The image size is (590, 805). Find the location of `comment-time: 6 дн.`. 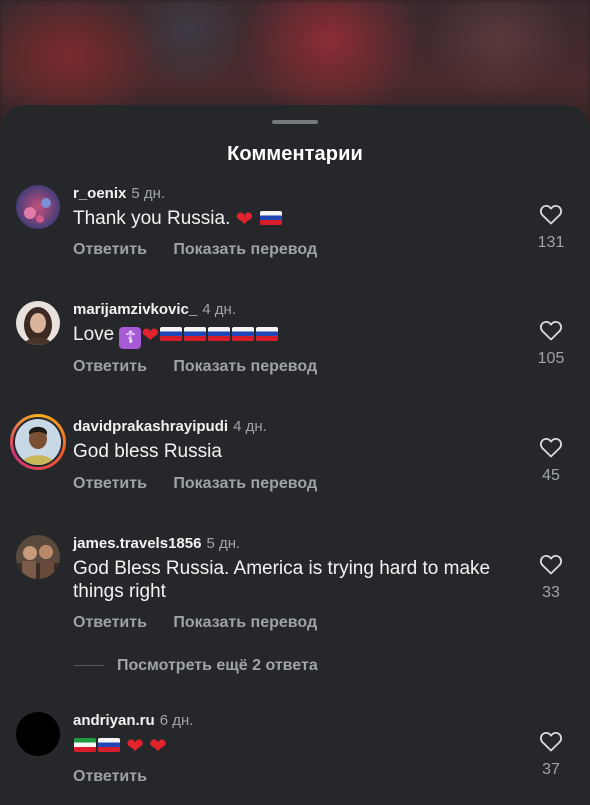

comment-time: 6 дн. is located at coordinates (176, 720).